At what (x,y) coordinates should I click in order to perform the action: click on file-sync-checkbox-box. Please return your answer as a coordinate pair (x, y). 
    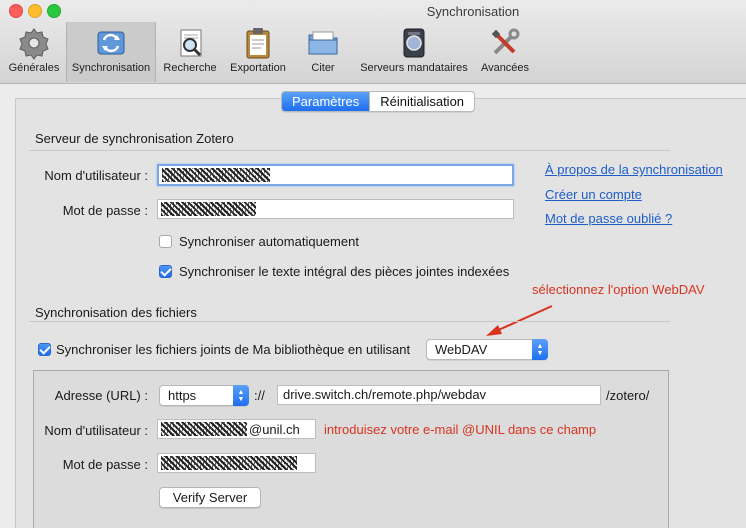
    Looking at the image, I should click on (44, 349).